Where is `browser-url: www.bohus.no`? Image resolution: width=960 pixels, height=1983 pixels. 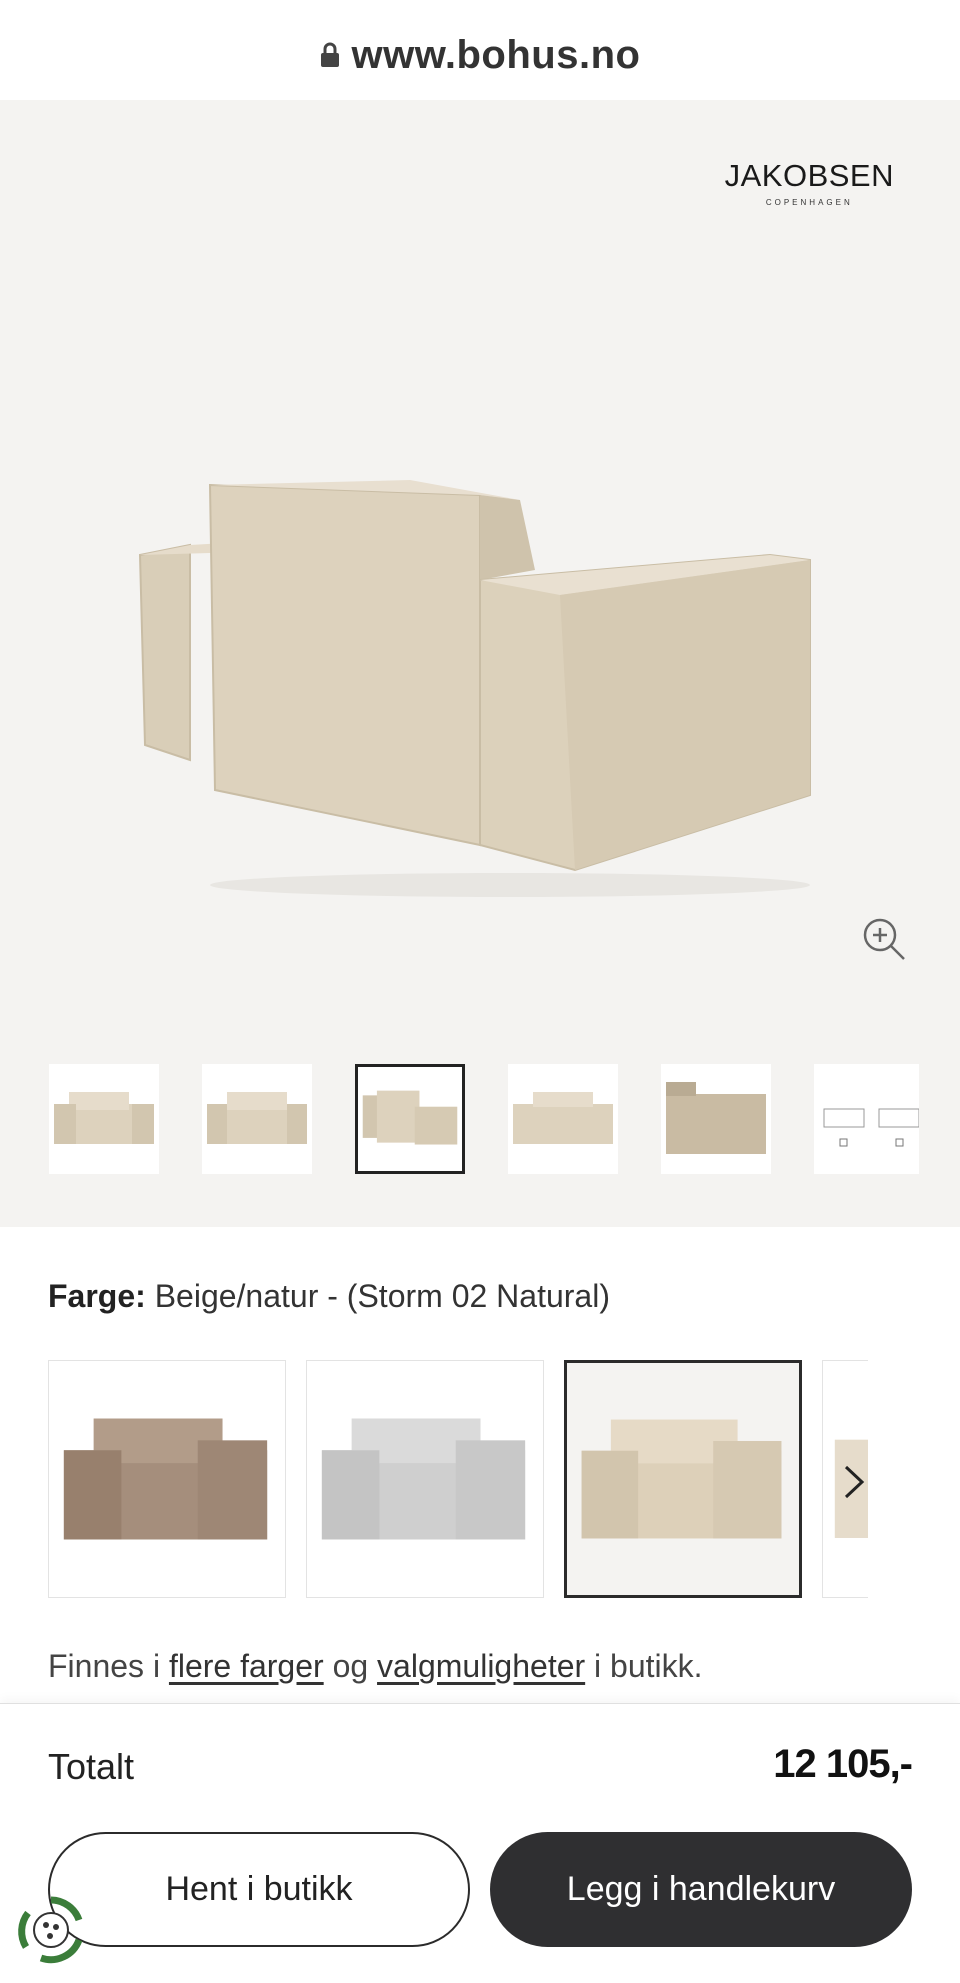
browser-url: www.bohus.no is located at coordinates (496, 54).